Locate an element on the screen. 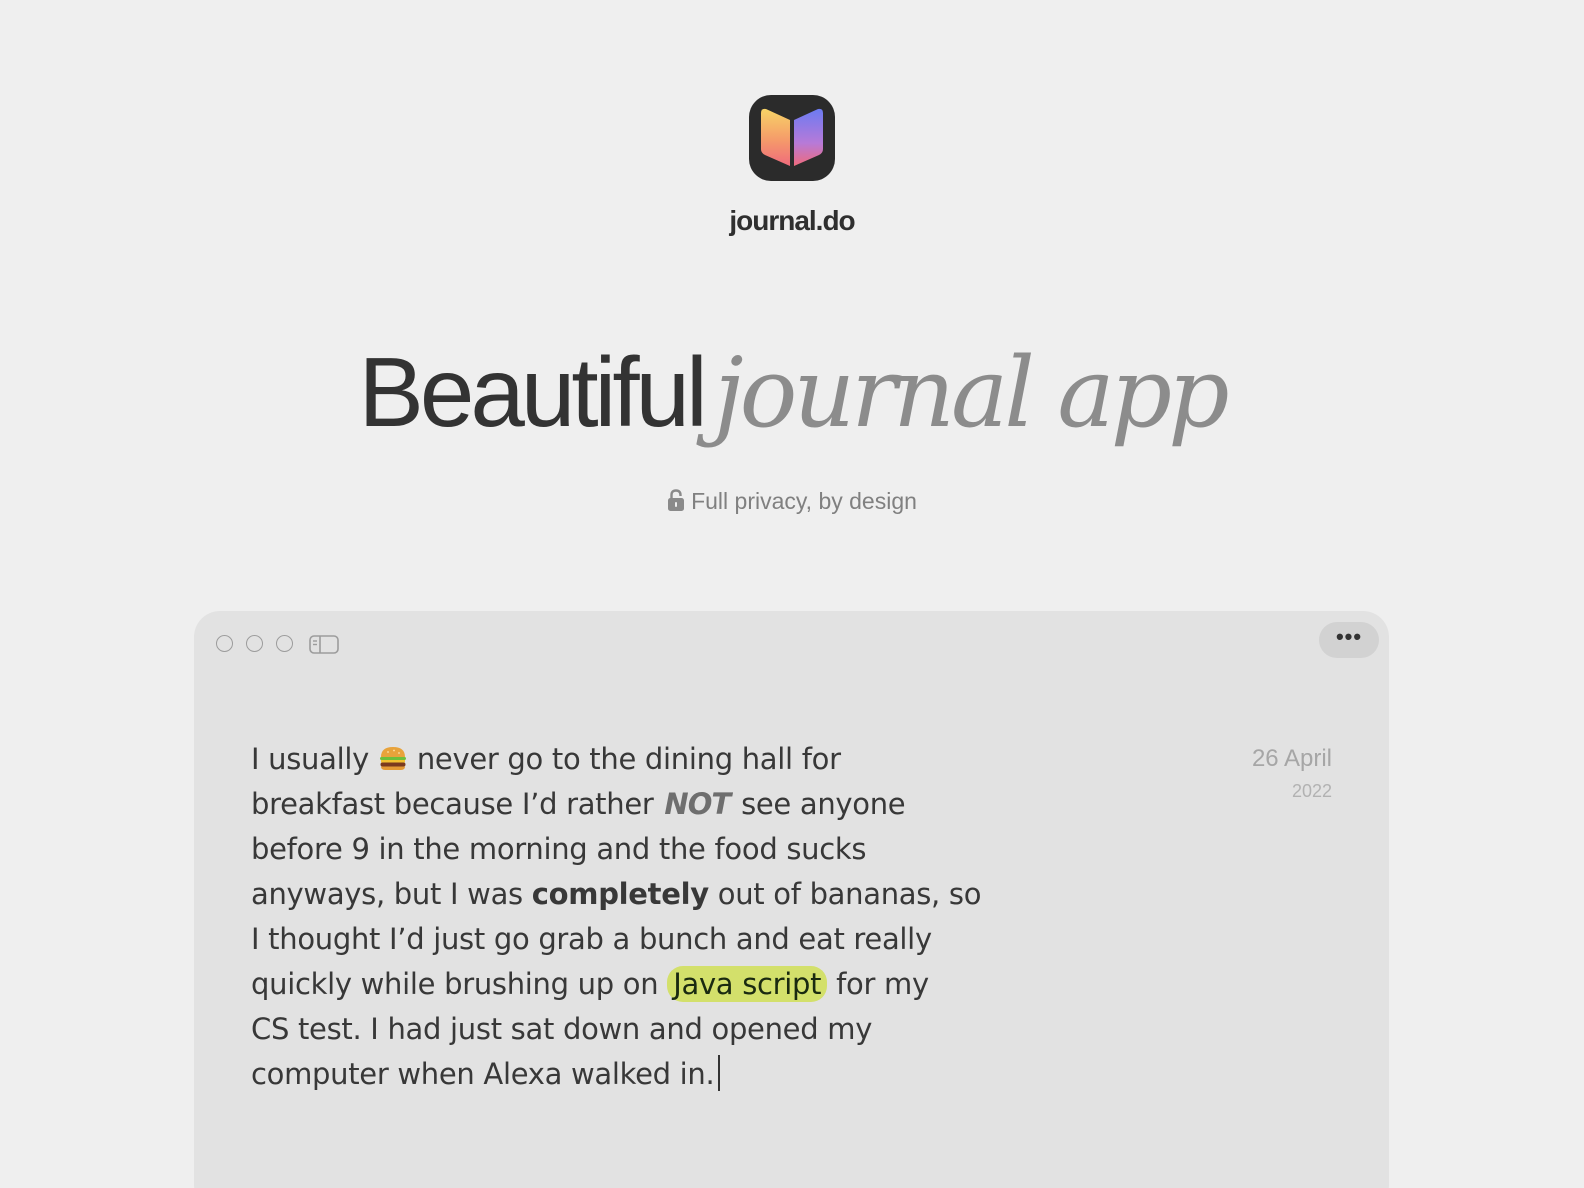 This screenshot has height=1188, width=1584. more-options-button: ••• is located at coordinates (1349, 640).